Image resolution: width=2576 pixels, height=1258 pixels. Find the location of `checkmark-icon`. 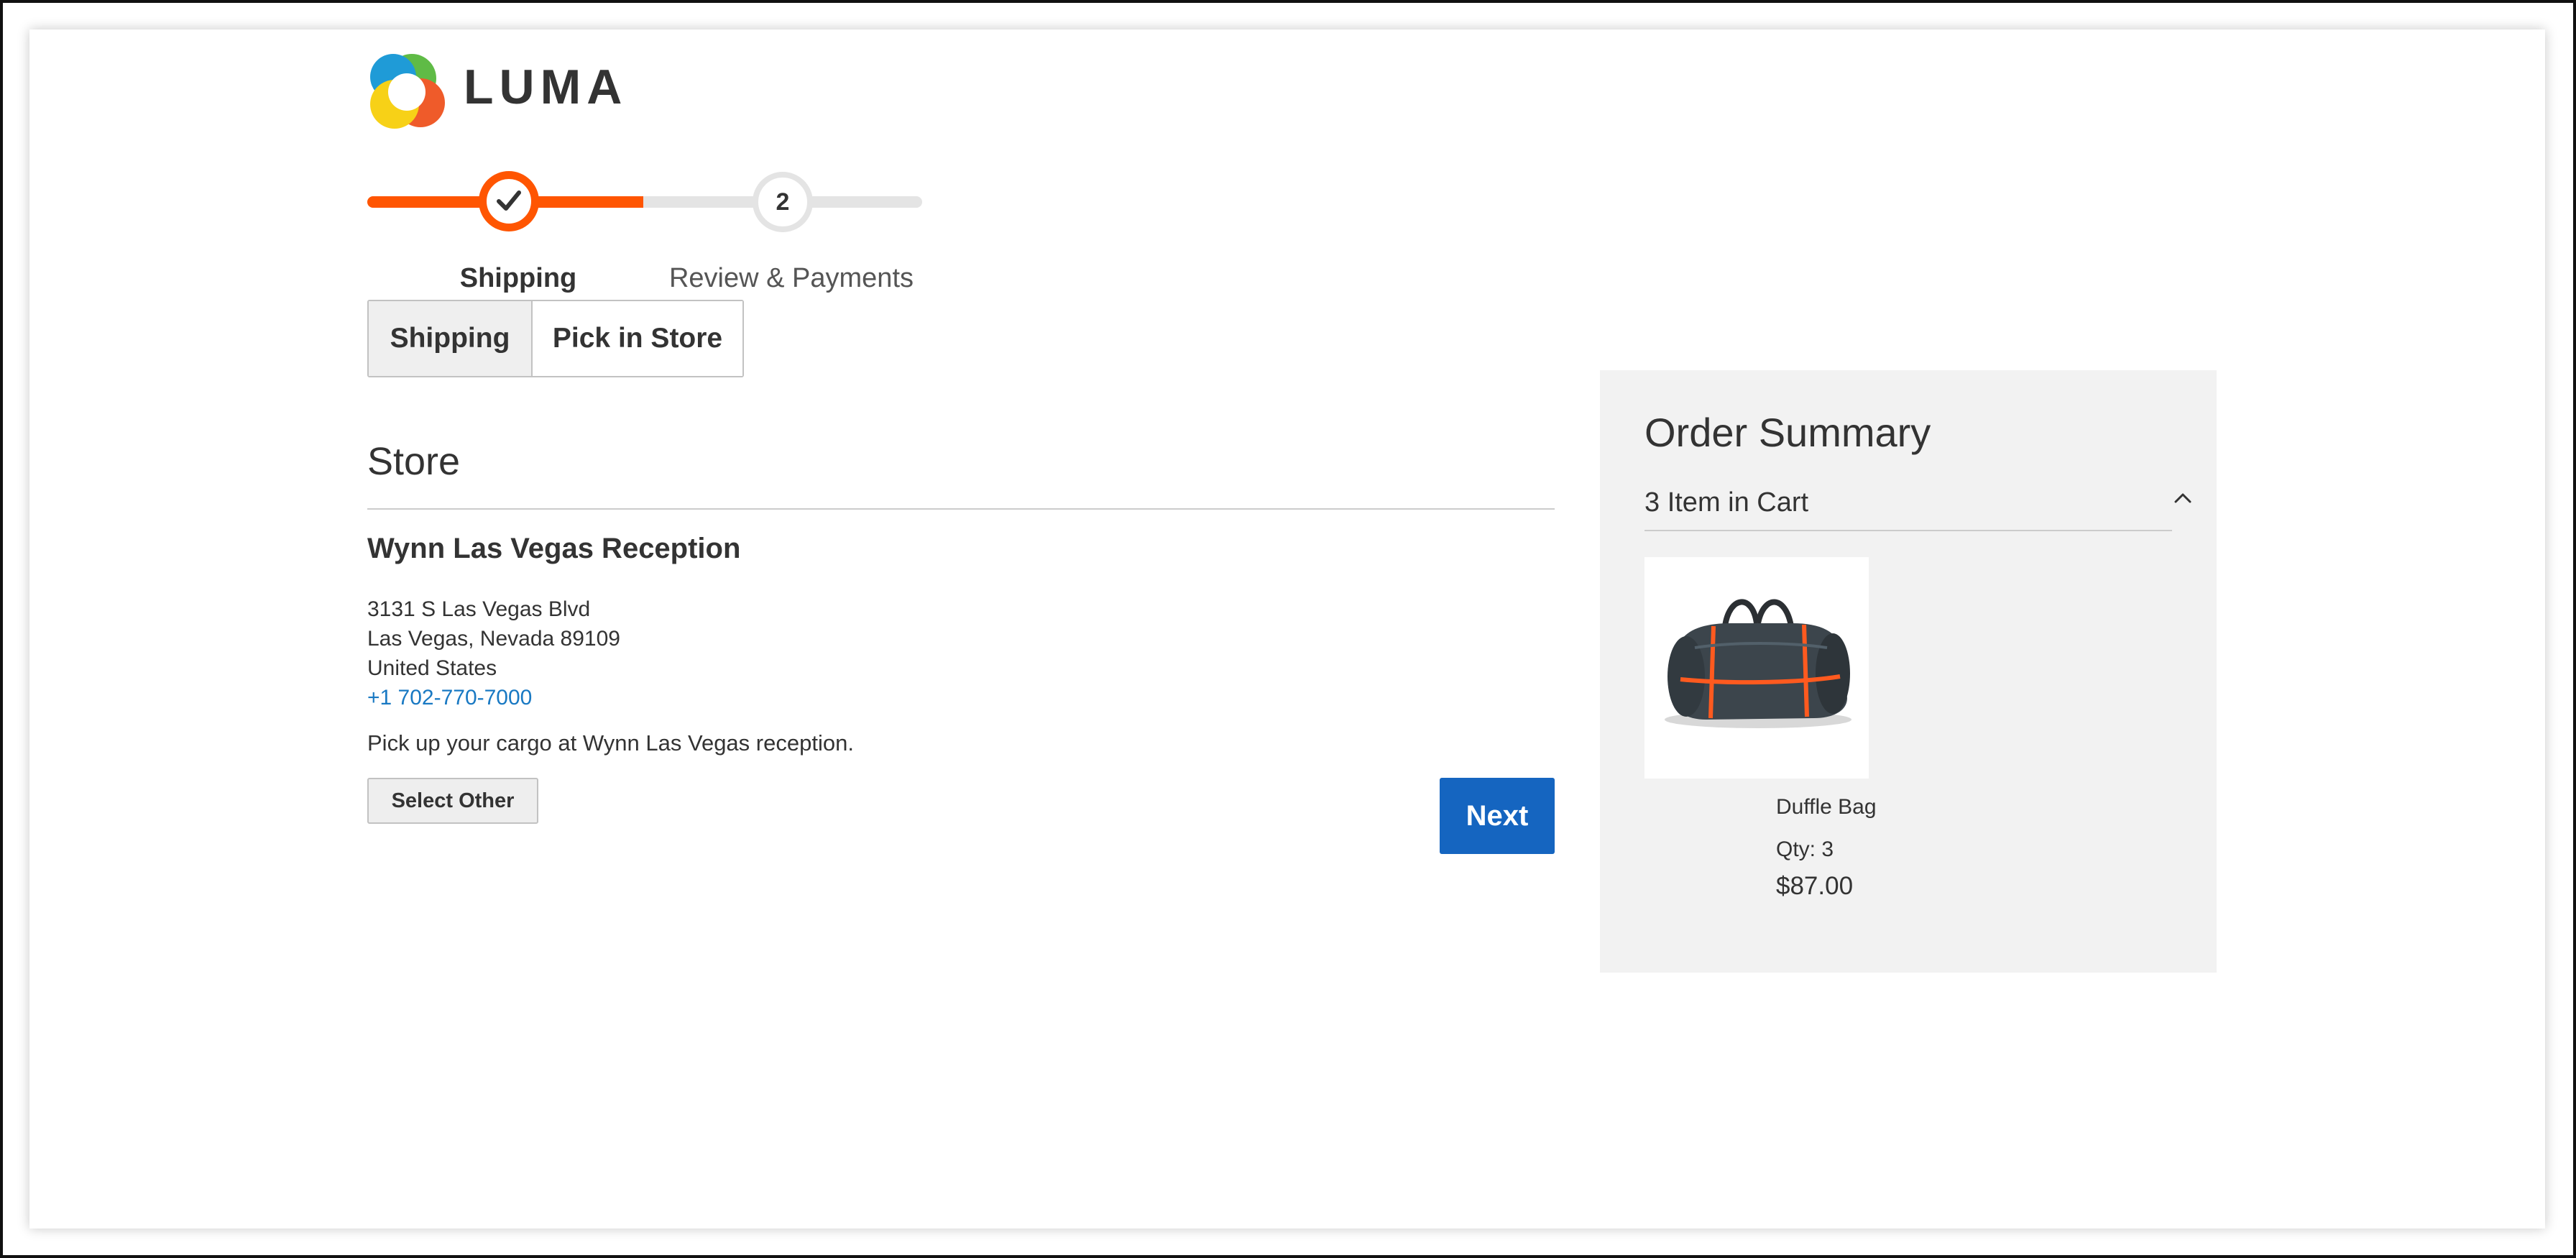

checkmark-icon is located at coordinates (509, 200).